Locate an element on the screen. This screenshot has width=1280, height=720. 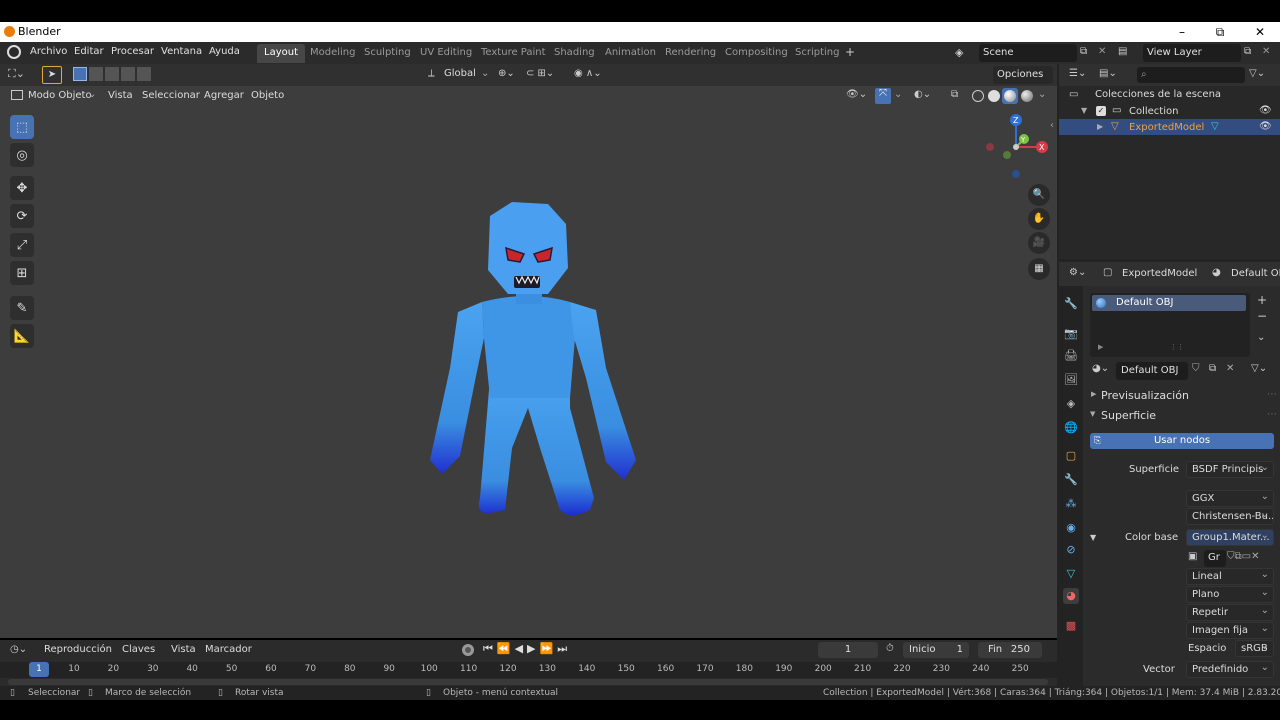
scene-name-field: Scene is located at coordinates (1028, 53).